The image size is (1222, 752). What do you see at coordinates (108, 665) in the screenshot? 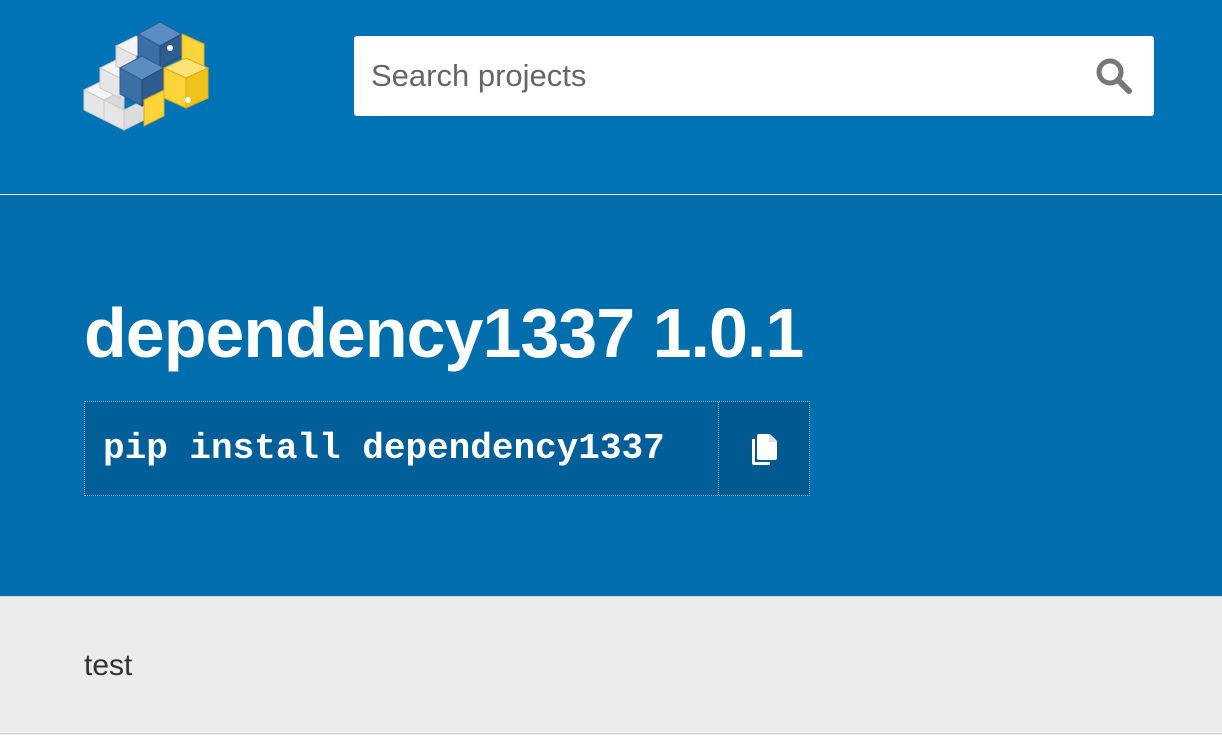
I see `package-summary: test` at bounding box center [108, 665].